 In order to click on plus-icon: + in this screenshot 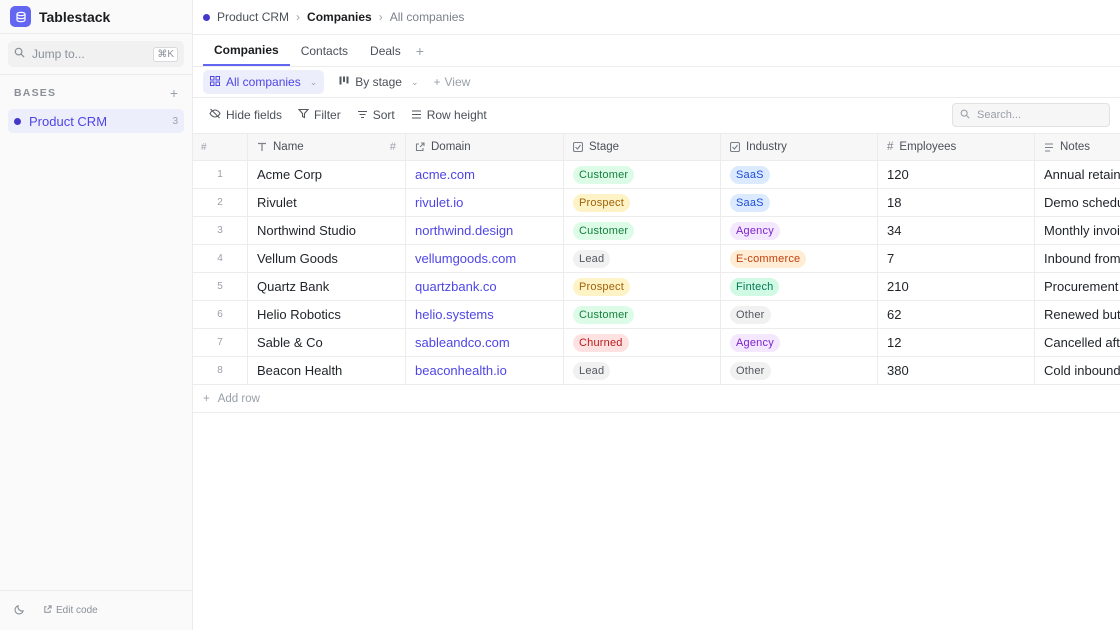, I will do `click(437, 82)`.